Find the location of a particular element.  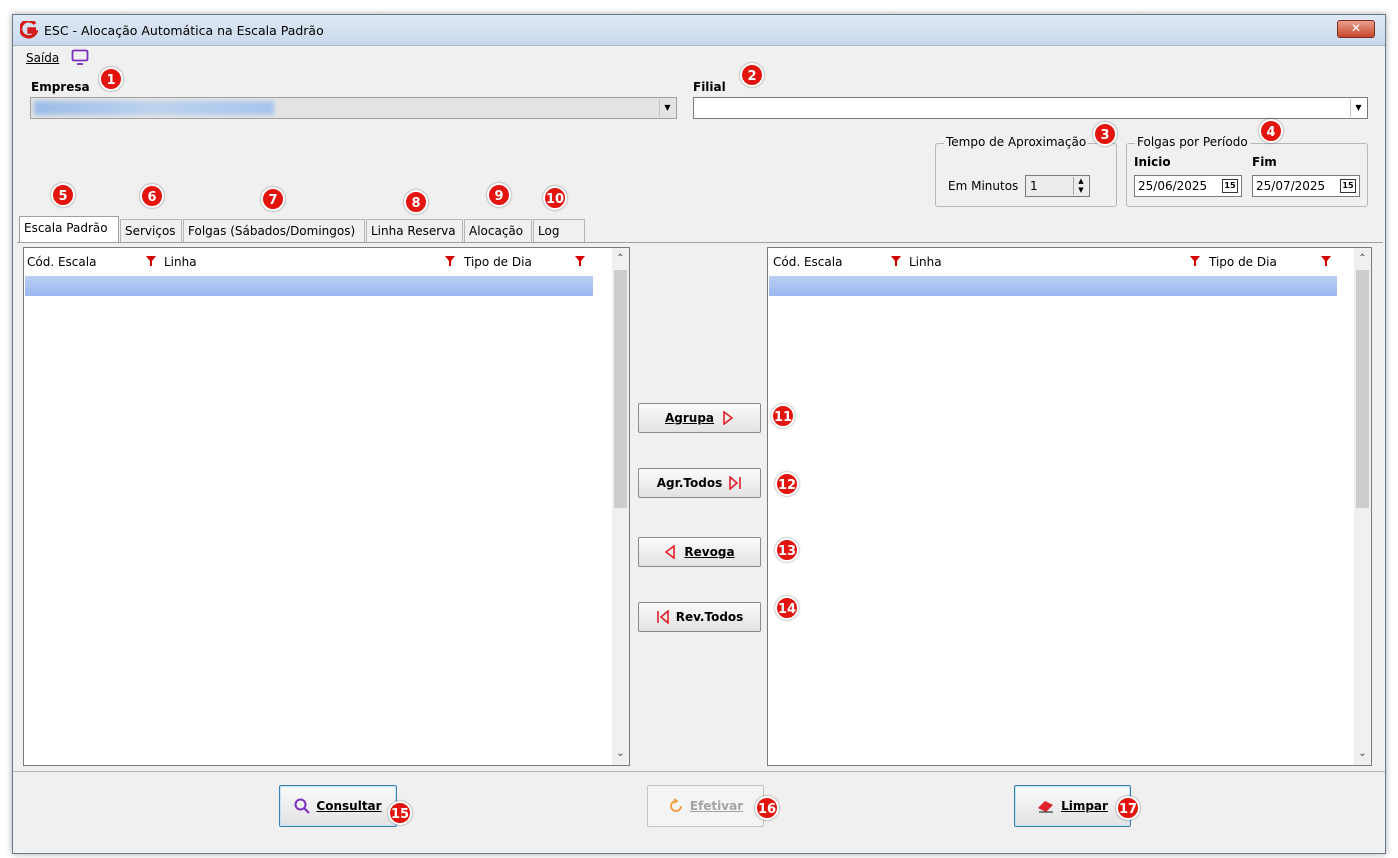

annotation-badge: 16 is located at coordinates (767, 808).